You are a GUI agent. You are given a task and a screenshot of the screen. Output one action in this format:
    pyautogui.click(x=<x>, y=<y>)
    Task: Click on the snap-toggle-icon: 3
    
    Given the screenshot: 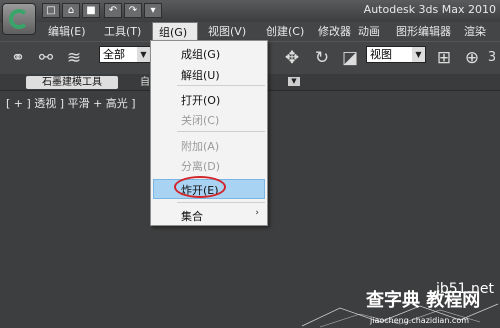 What is the action you would take?
    pyautogui.click(x=490, y=58)
    